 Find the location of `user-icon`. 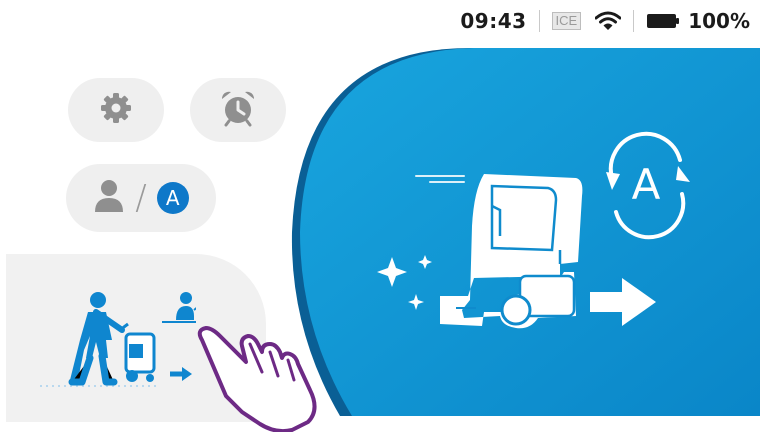

user-icon is located at coordinates (109, 198).